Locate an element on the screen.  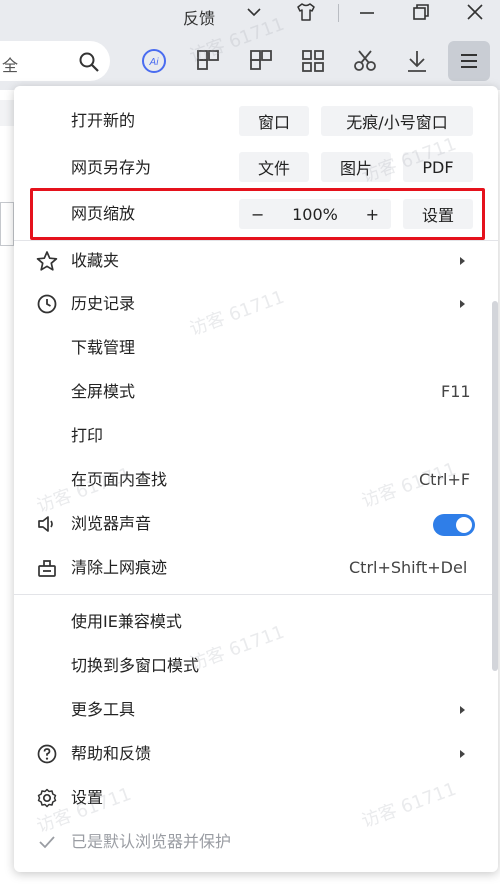
fullscreen-label: 全屏模式 is located at coordinates (103, 391).